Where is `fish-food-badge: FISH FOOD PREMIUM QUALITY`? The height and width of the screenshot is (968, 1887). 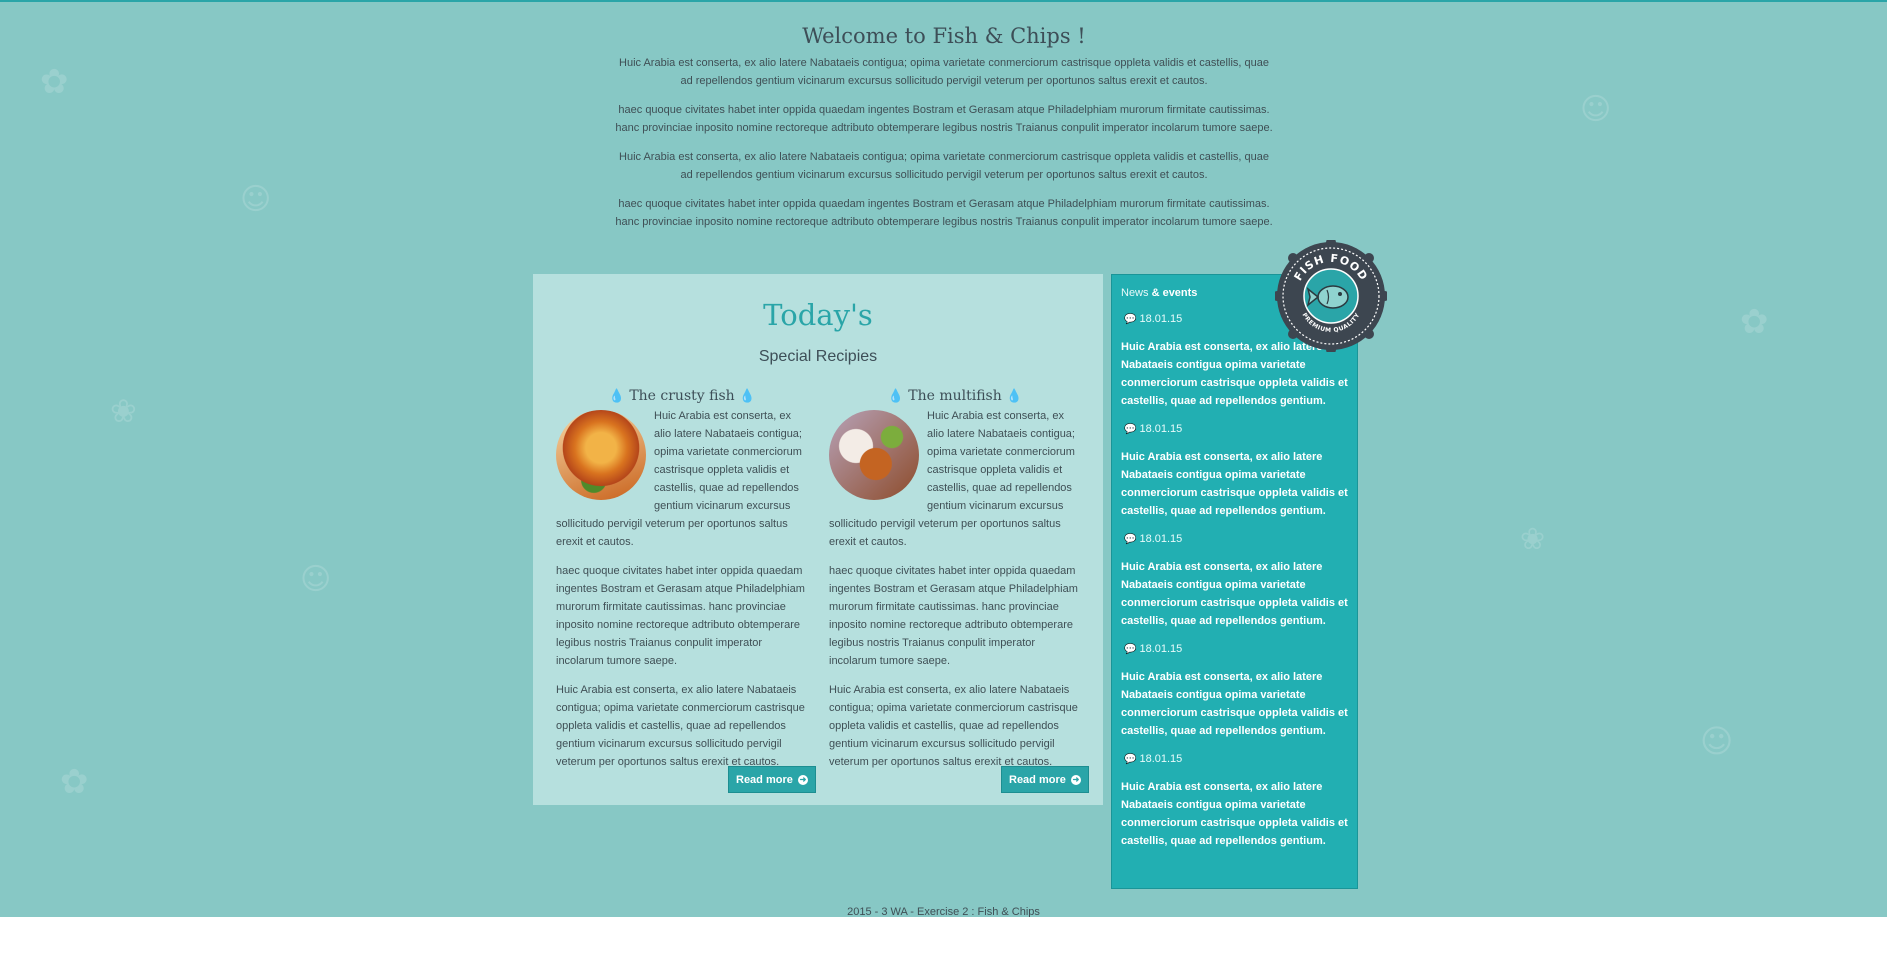
fish-food-badge: FISH FOOD PREMIUM QUALITY is located at coordinates (1331, 296).